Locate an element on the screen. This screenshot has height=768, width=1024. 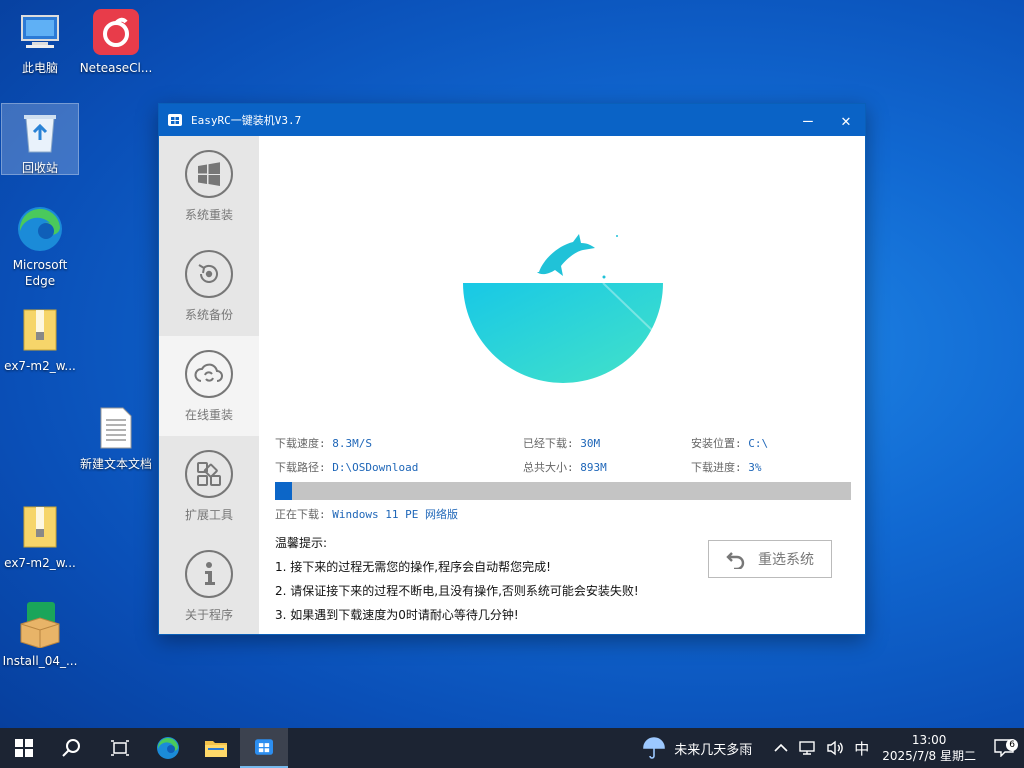
total-size-value: 893M is located at coordinates (593, 467).